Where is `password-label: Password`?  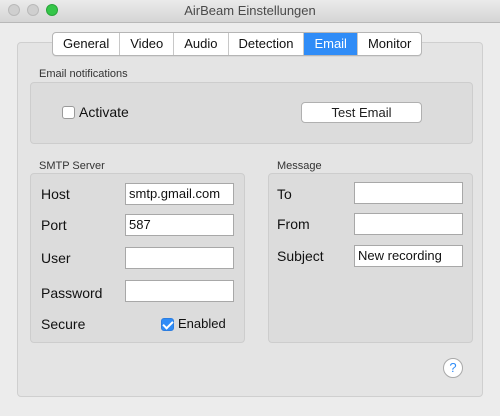 password-label: Password is located at coordinates (72, 293).